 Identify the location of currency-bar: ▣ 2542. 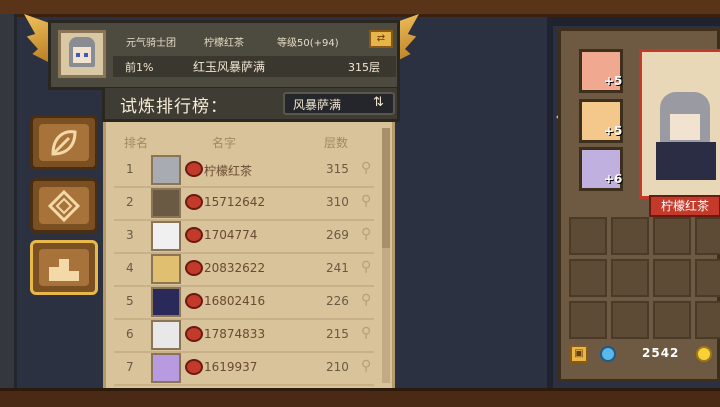
(645, 354).